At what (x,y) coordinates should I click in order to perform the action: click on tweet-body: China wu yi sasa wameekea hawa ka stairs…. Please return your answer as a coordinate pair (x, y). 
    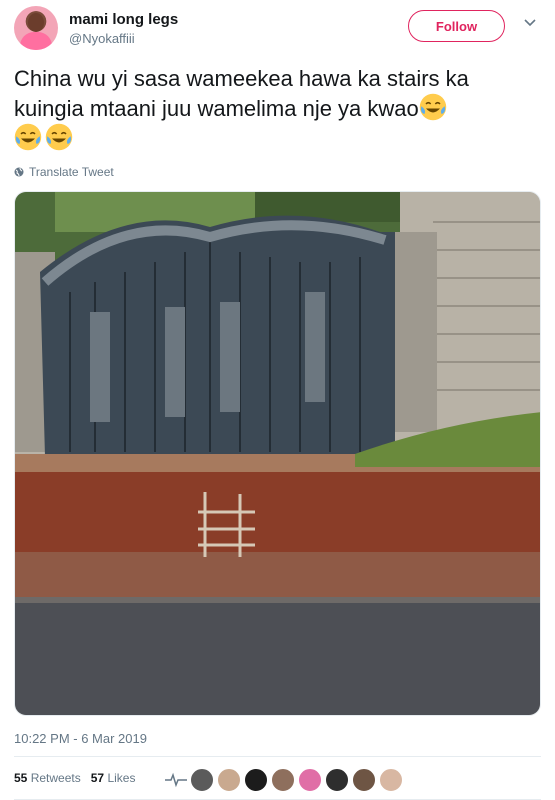
    Looking at the image, I should click on (241, 93).